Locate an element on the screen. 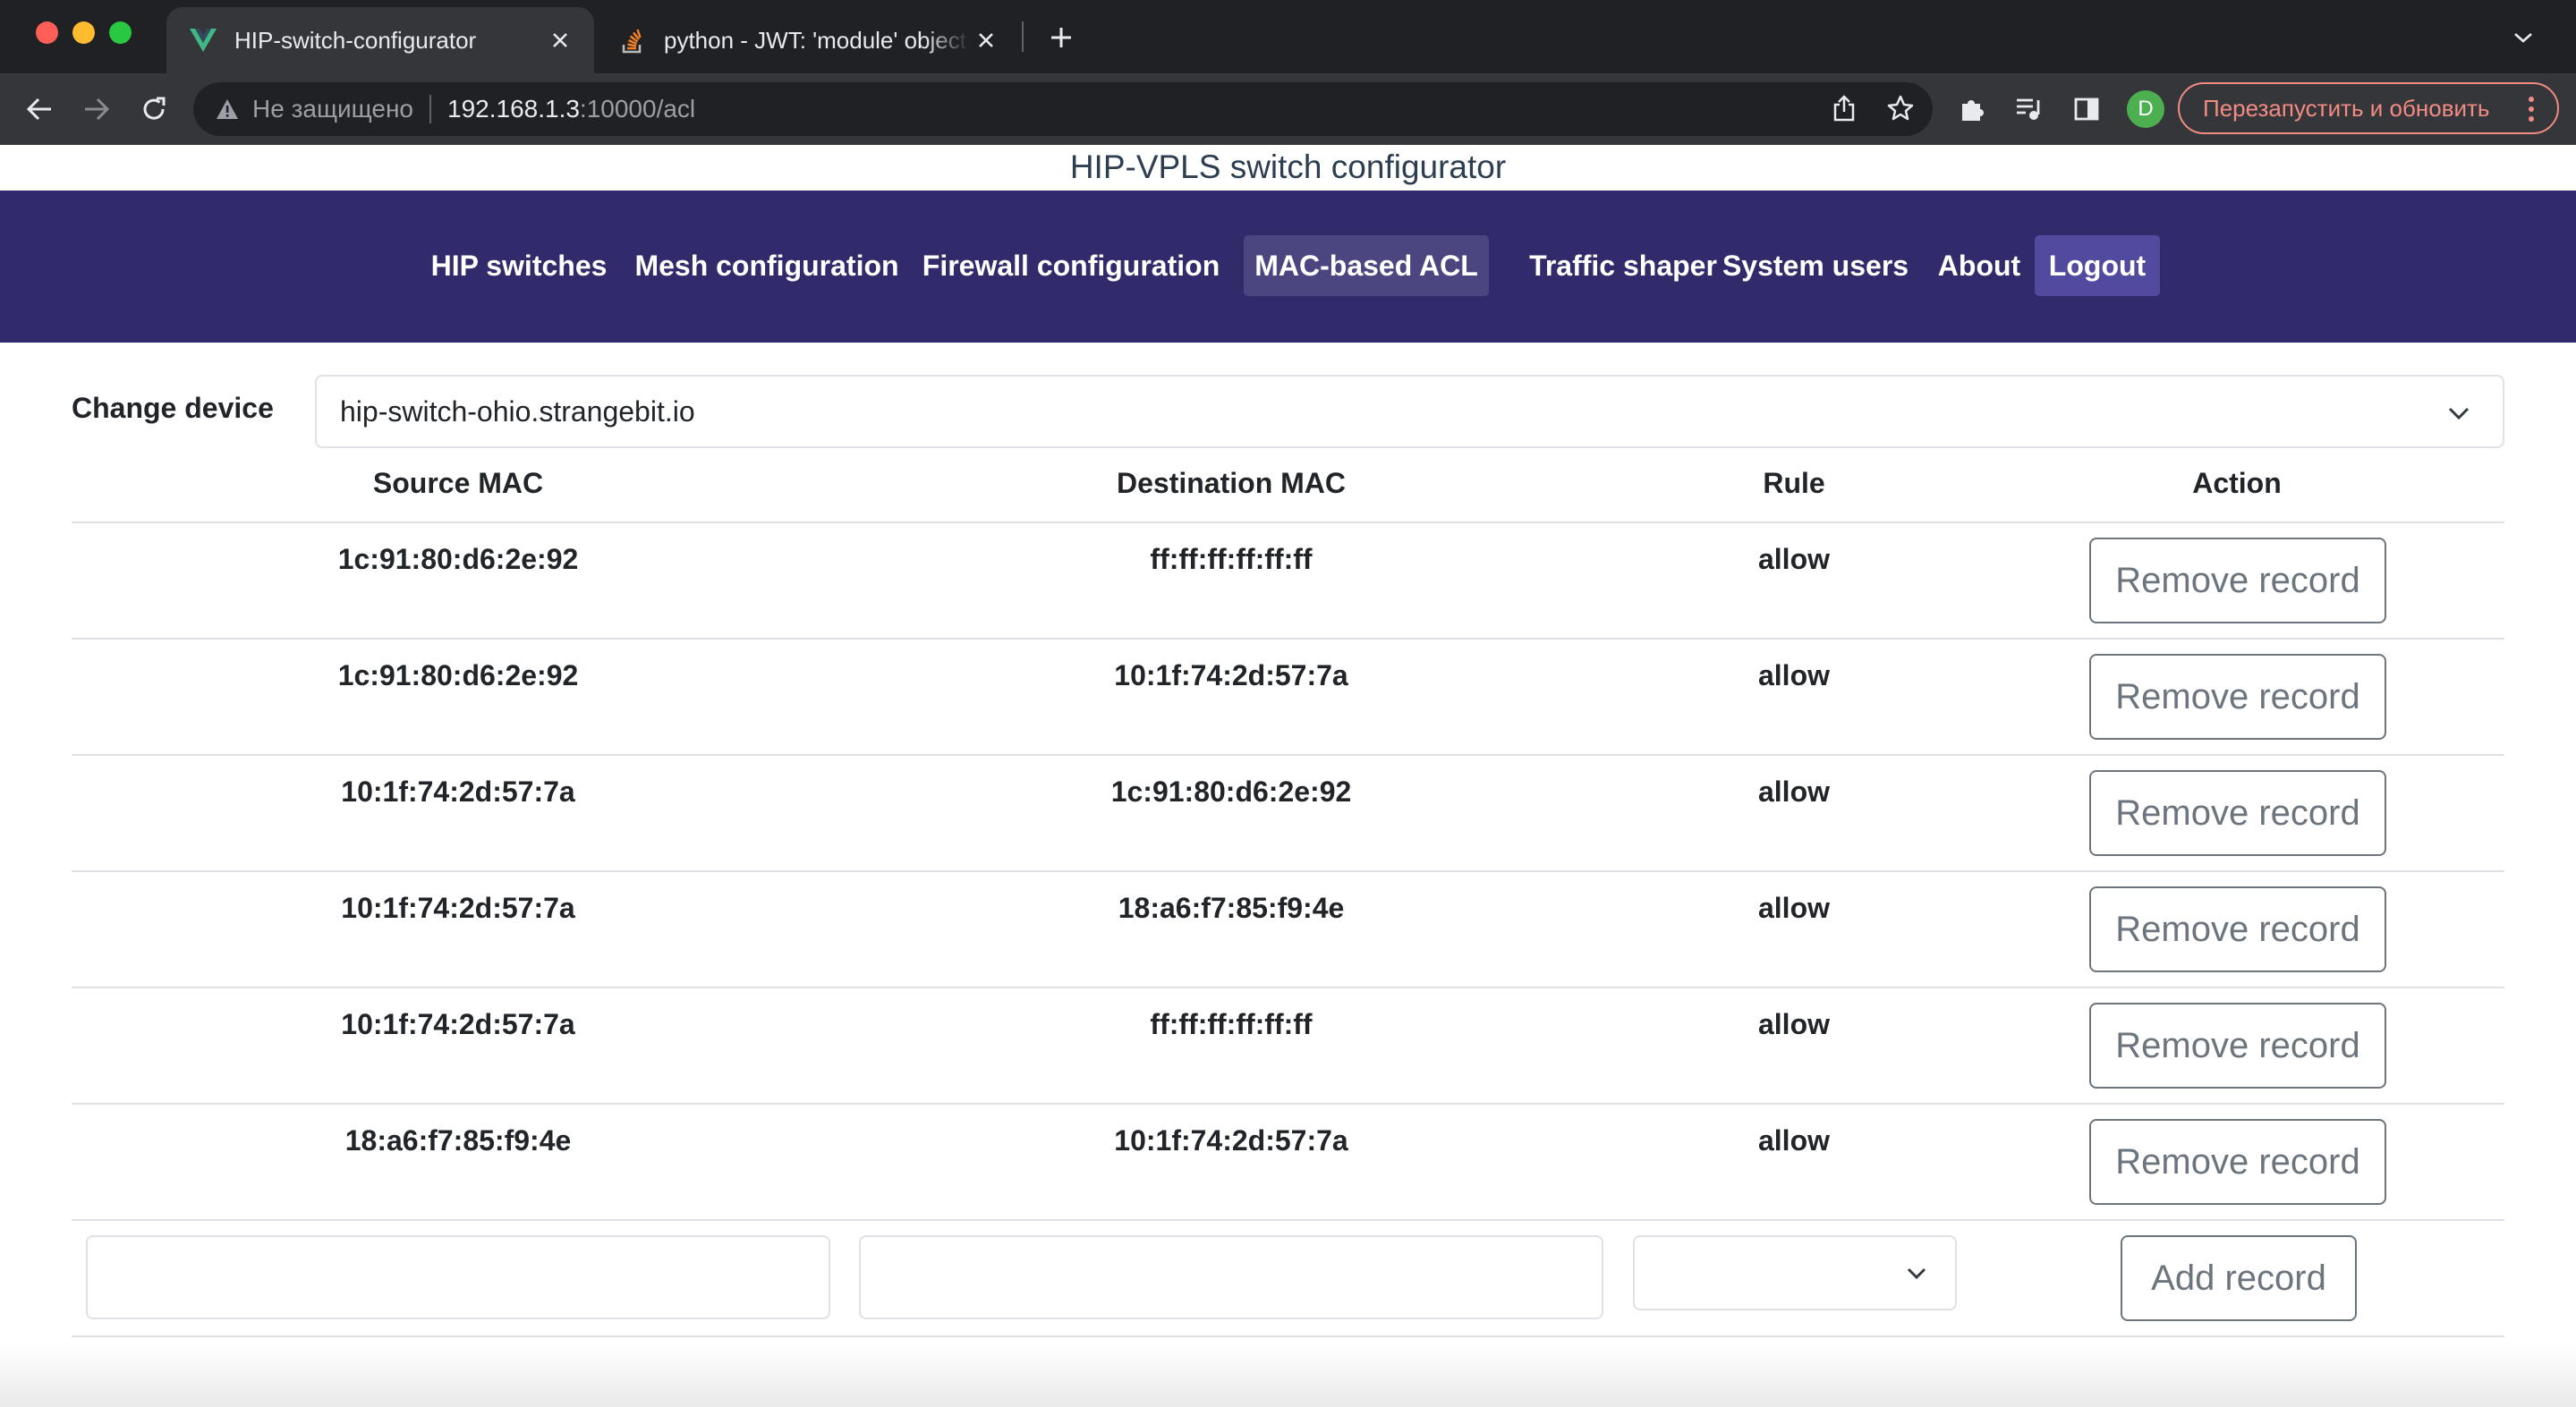  forward-arrow-icon is located at coordinates (96, 109).